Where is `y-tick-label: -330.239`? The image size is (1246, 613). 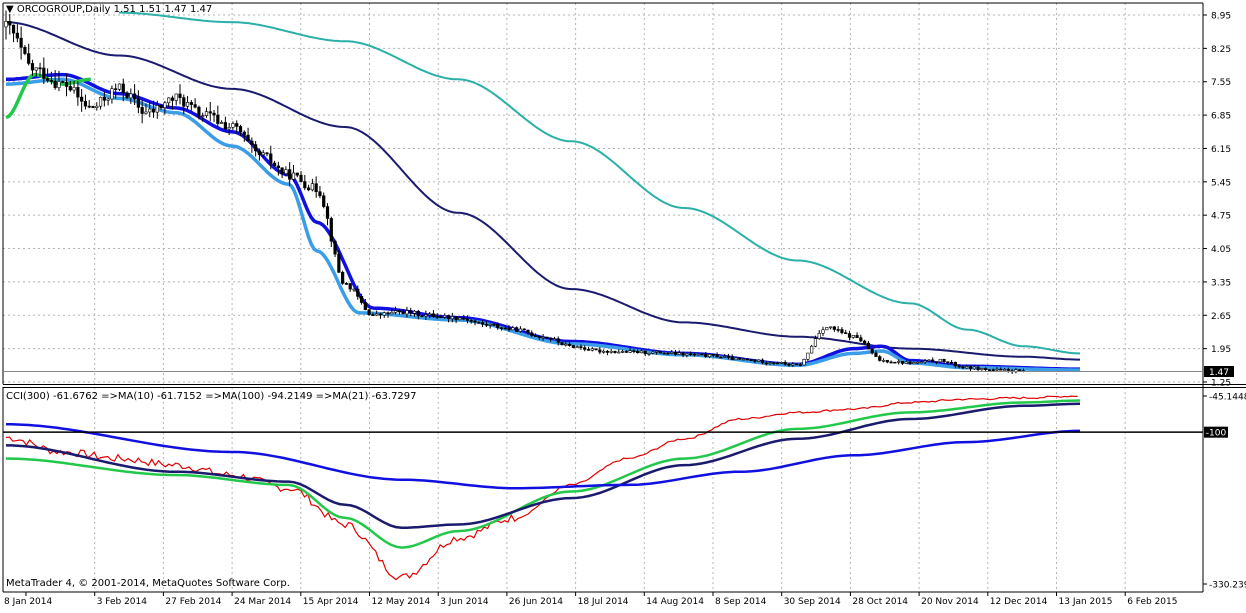 y-tick-label: -330.239 is located at coordinates (1227, 586).